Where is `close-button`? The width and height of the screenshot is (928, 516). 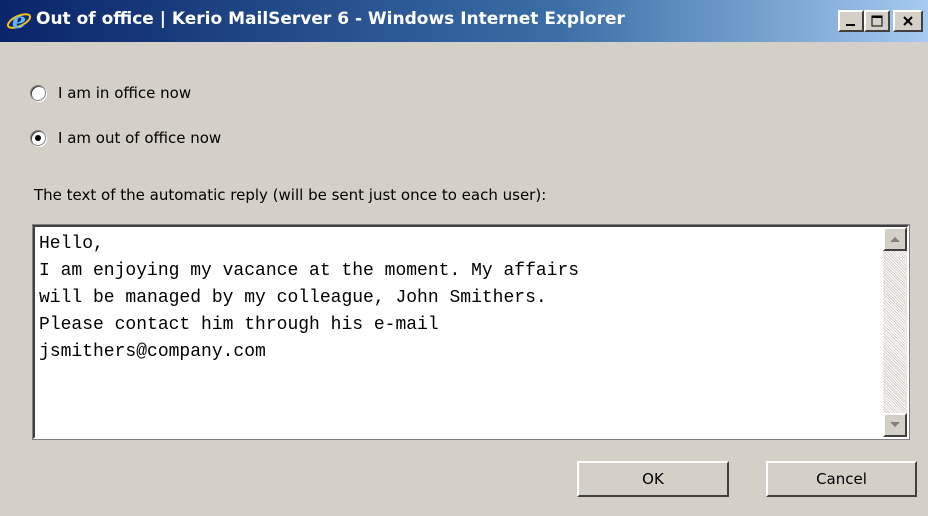
close-button is located at coordinates (908, 21).